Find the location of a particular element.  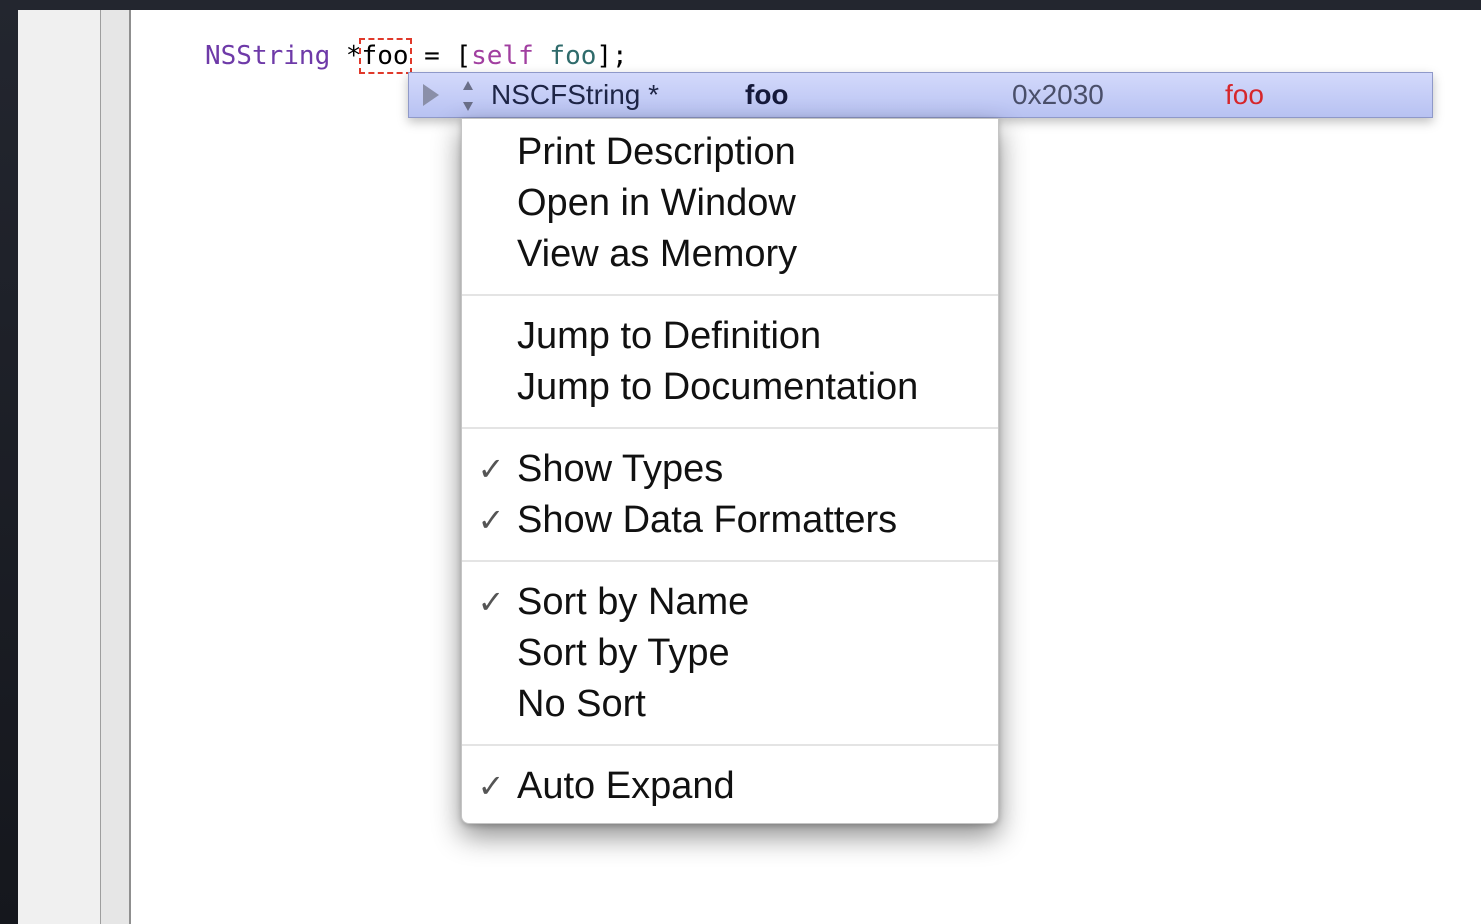

chevron-down-icon is located at coordinates (468, 106).